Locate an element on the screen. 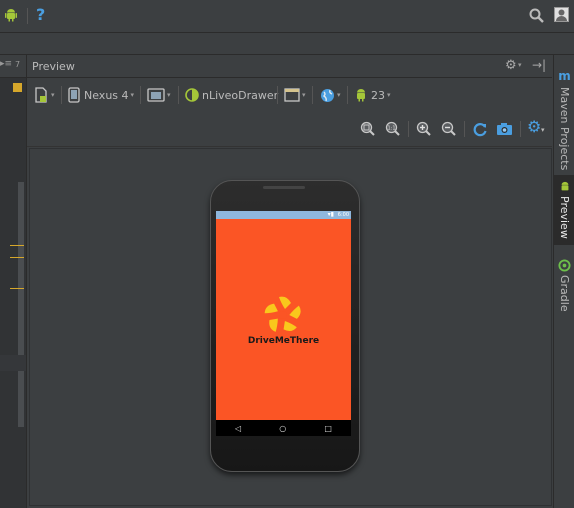  layout-file-menu: ▾ is located at coordinates (44, 95).